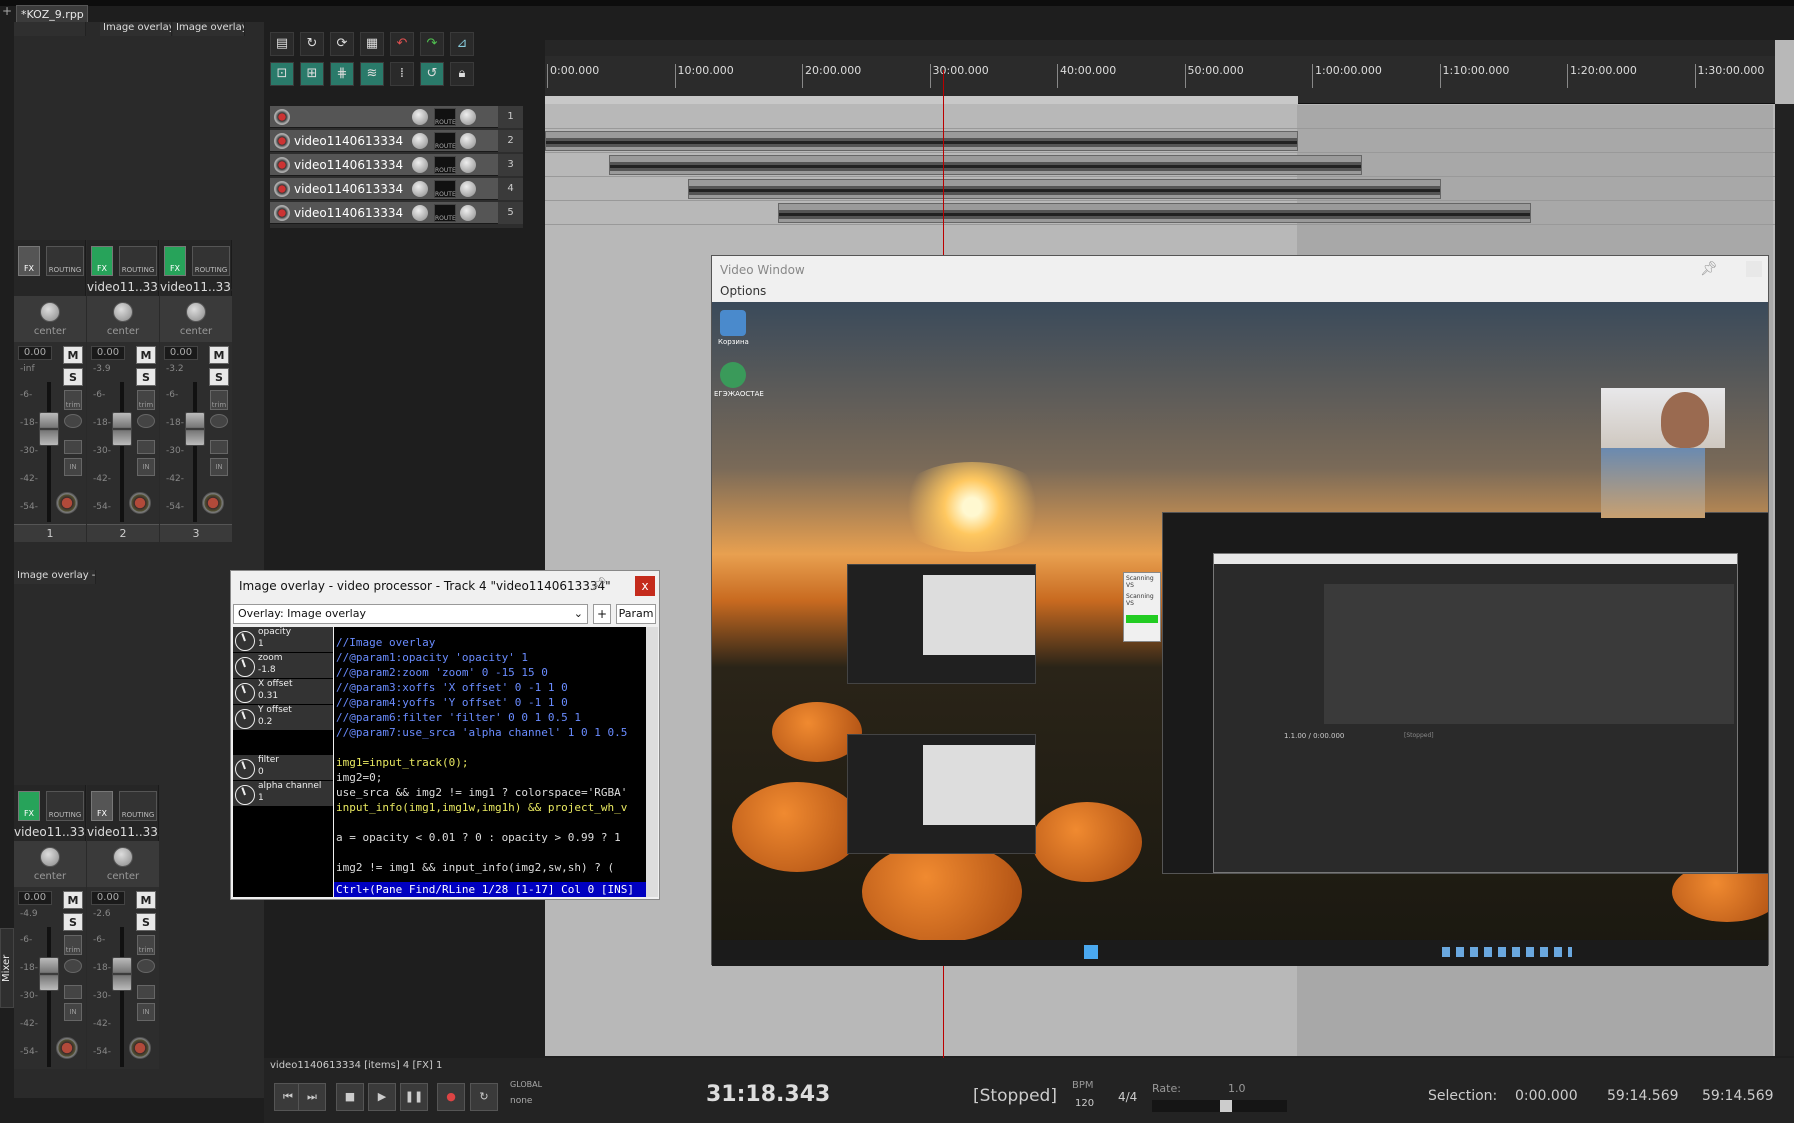 The height and width of the screenshot is (1123, 1794). What do you see at coordinates (312, 1097) in the screenshot?
I see `go-to-end-button: ⏭` at bounding box center [312, 1097].